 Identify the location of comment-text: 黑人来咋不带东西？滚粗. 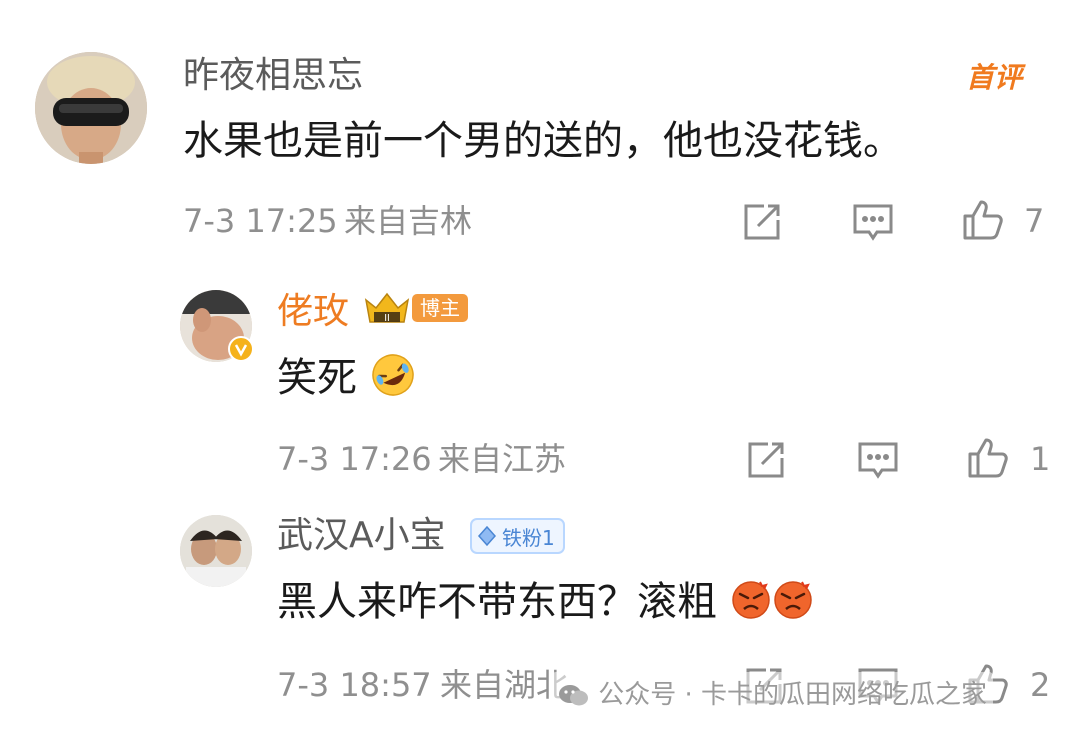
(545, 604).